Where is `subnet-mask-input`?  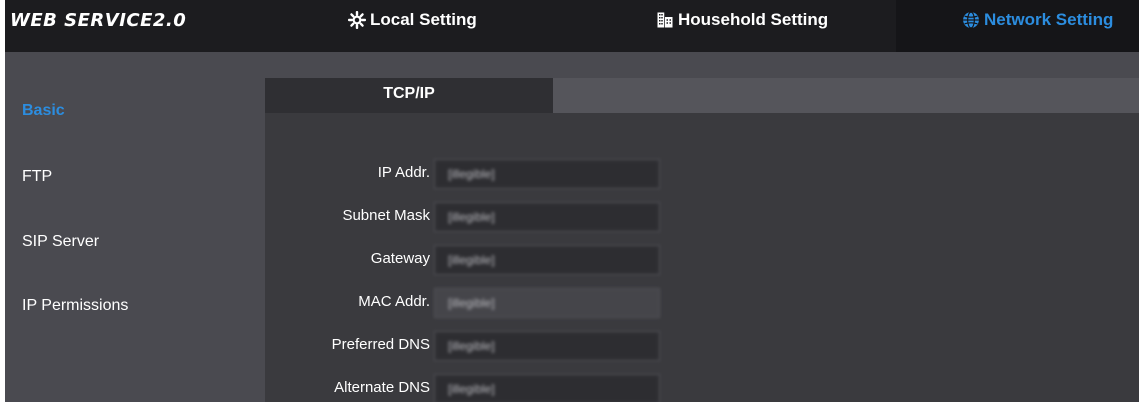 subnet-mask-input is located at coordinates (547, 217).